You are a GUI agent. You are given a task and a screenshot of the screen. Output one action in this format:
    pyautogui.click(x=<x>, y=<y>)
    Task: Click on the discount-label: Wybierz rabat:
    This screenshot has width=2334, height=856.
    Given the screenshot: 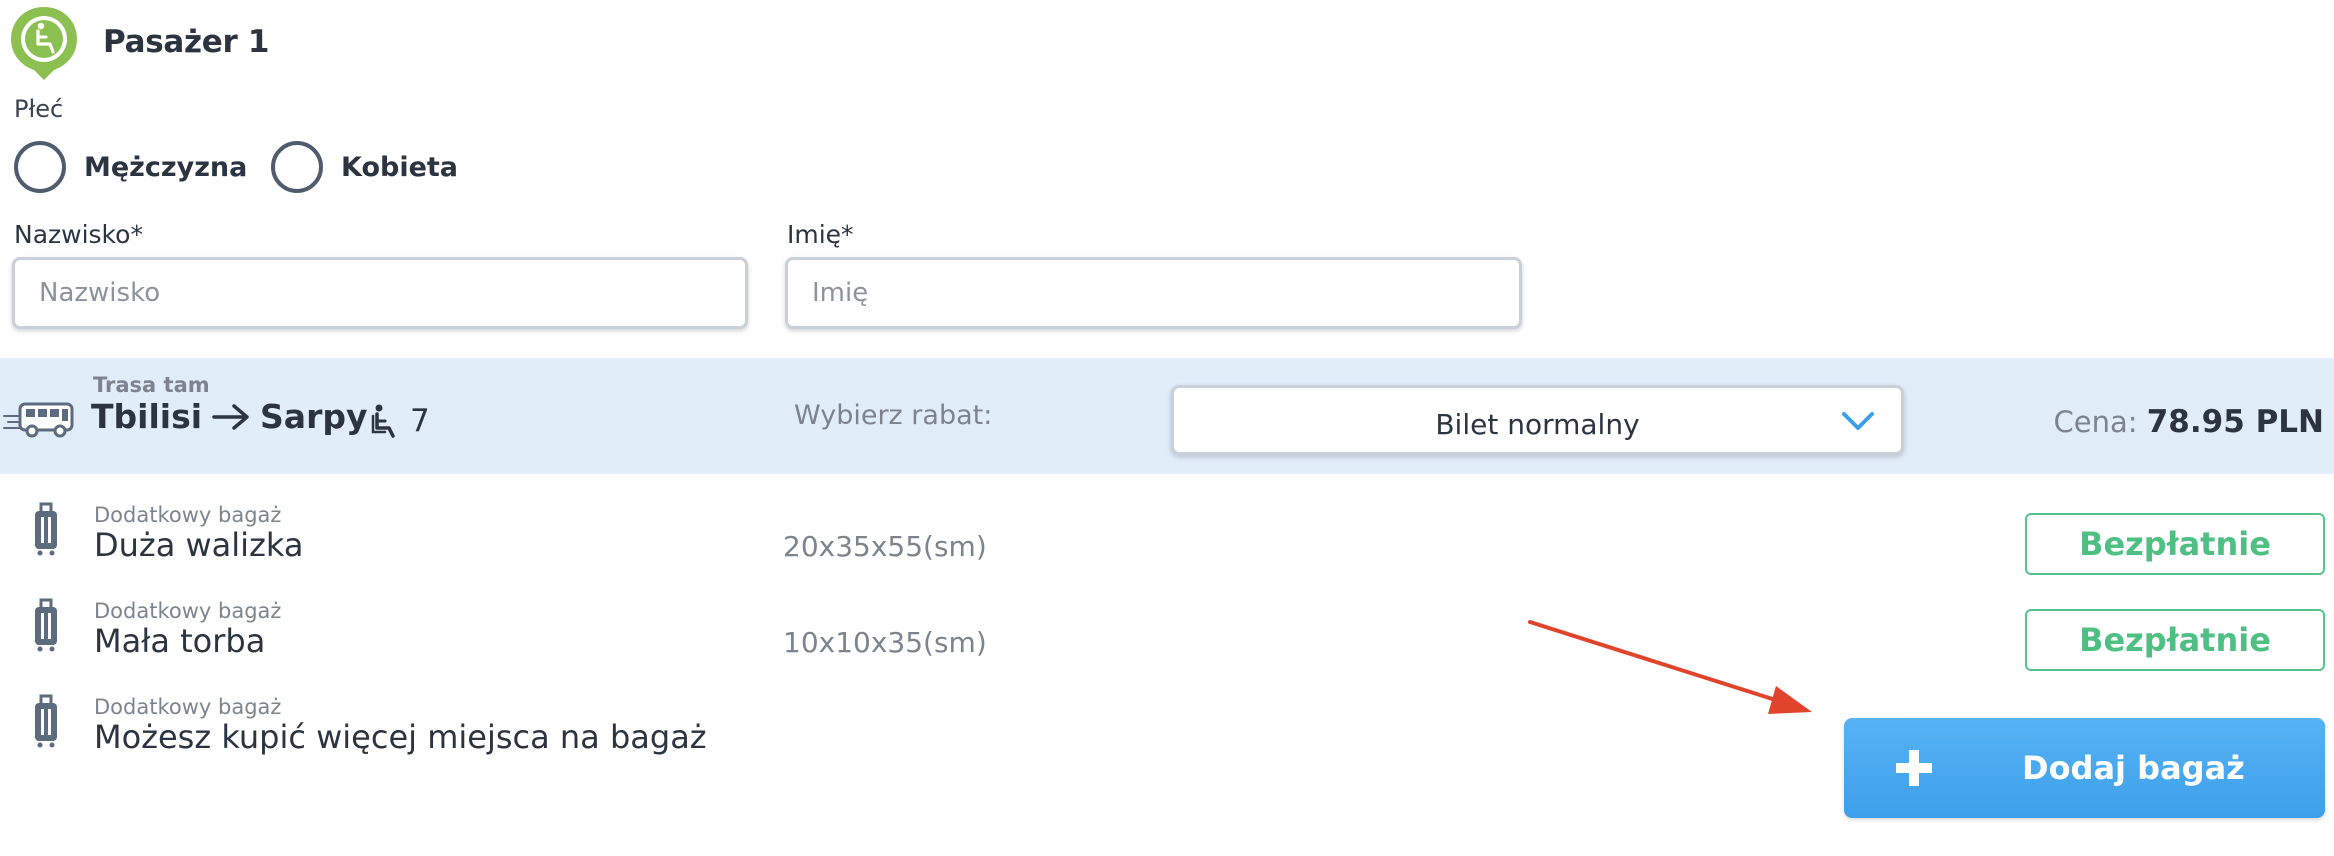 What is the action you would take?
    pyautogui.click(x=893, y=415)
    